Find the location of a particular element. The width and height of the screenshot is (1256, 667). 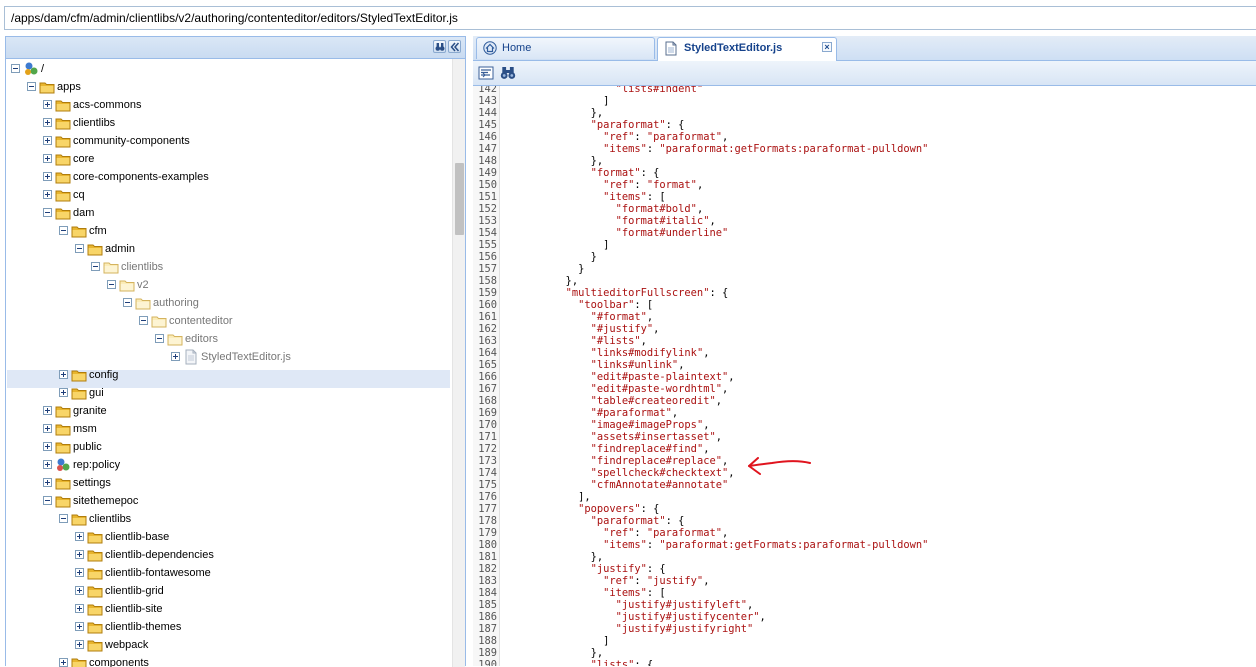

line-number: 150 is located at coordinates (487, 185).